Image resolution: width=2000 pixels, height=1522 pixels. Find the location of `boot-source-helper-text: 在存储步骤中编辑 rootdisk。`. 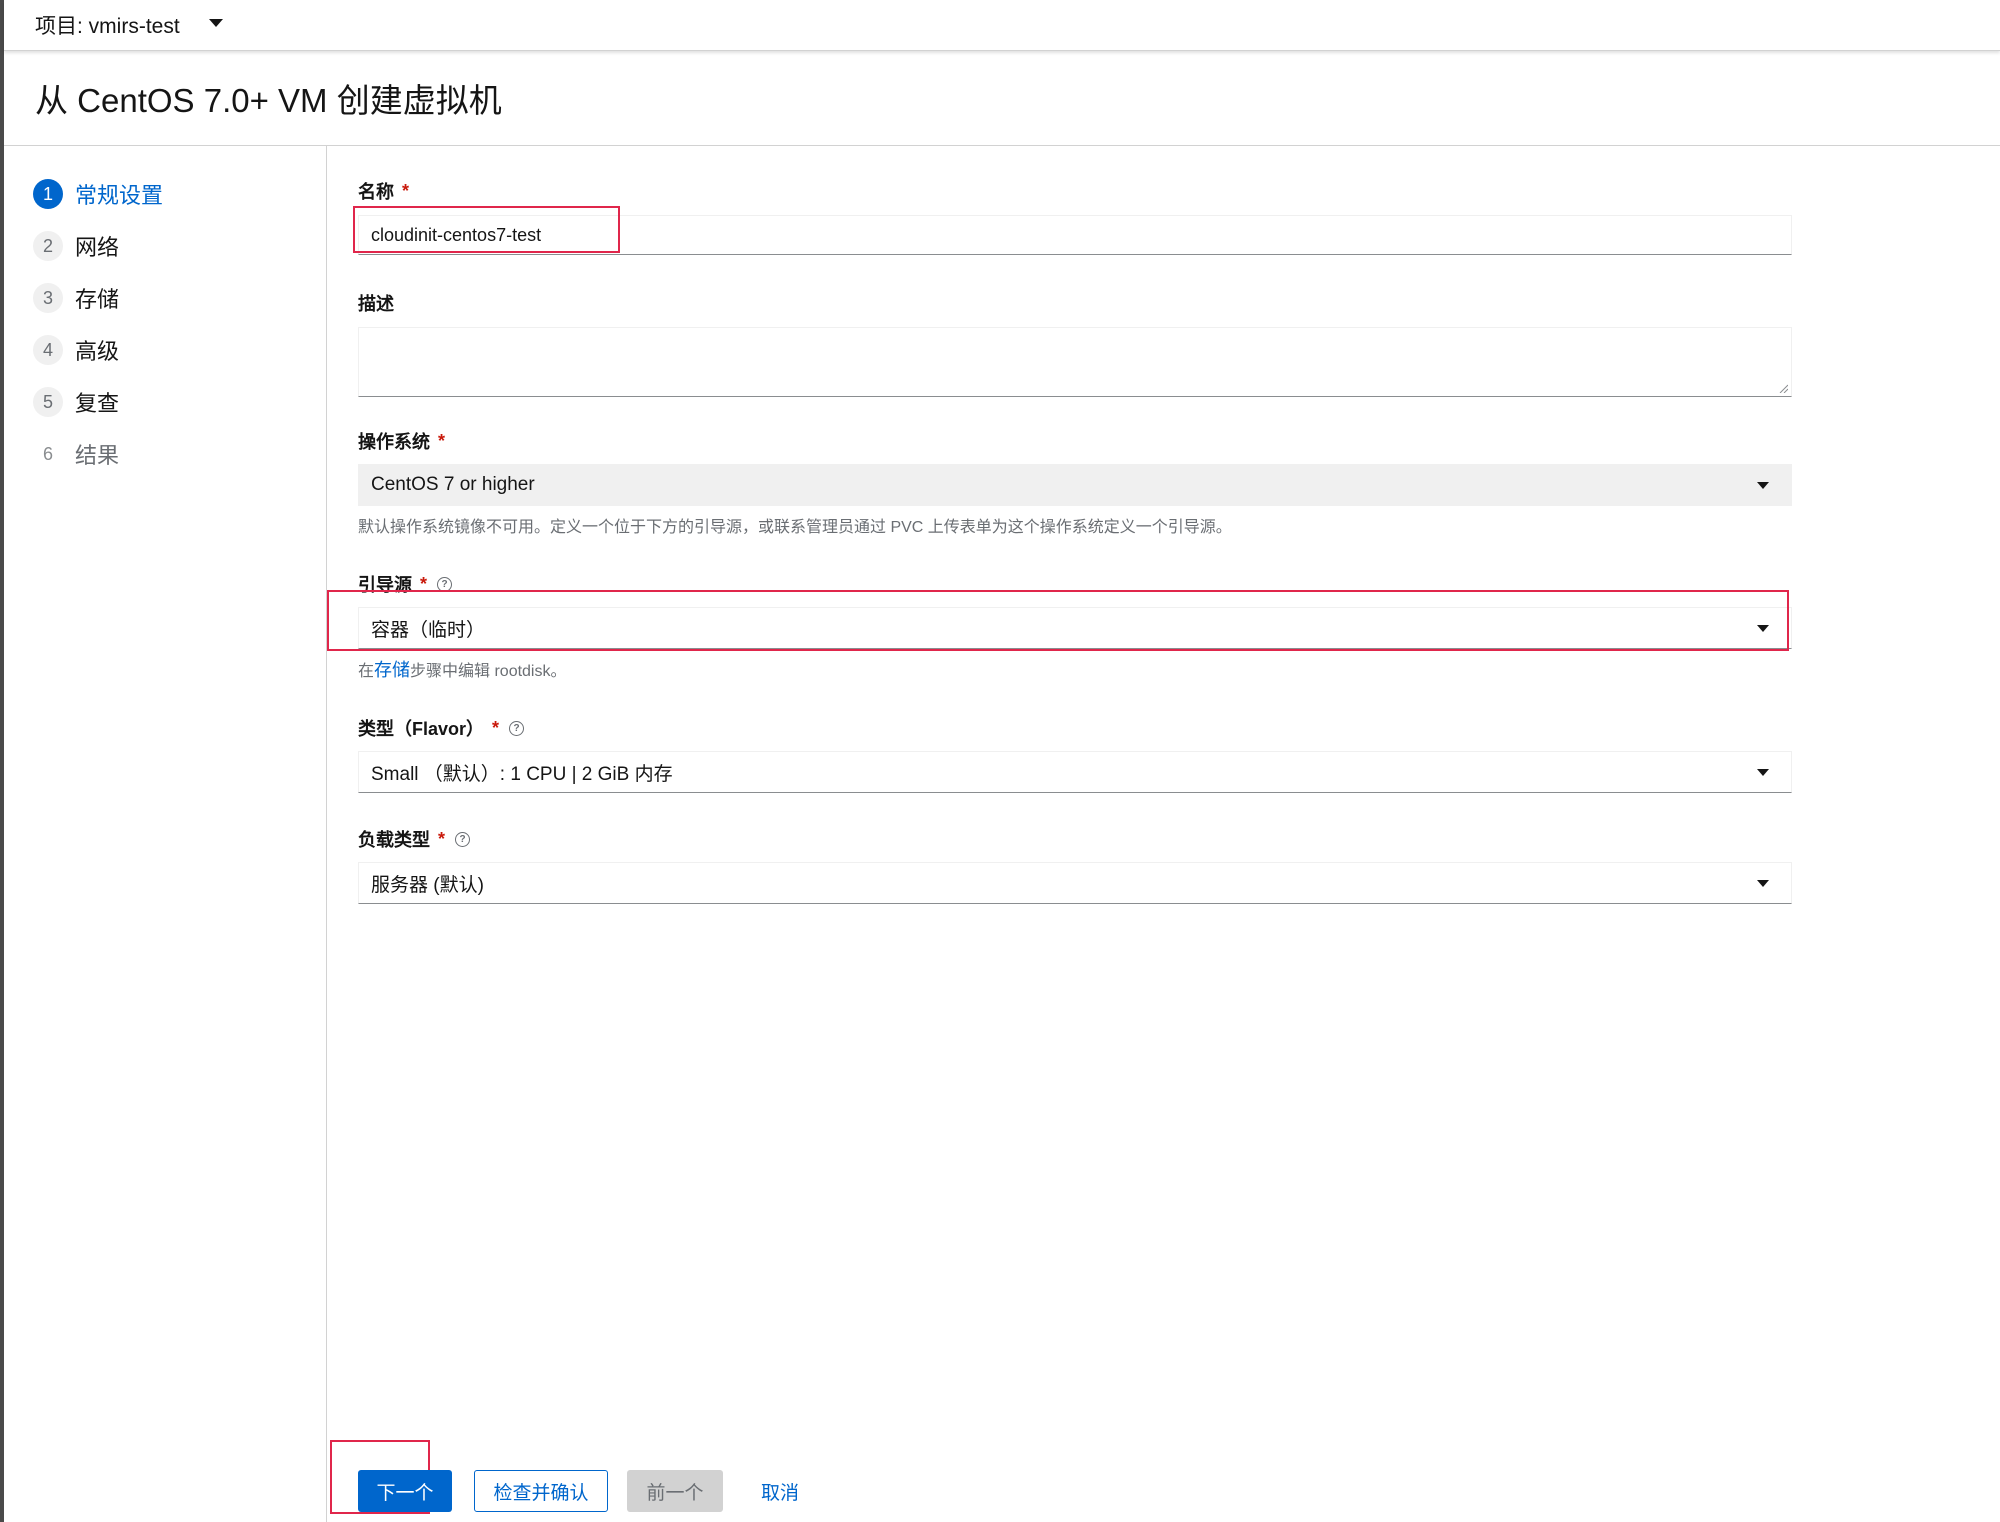

boot-source-helper-text: 在存储步骤中编辑 rootdisk。 is located at coordinates (462, 669).